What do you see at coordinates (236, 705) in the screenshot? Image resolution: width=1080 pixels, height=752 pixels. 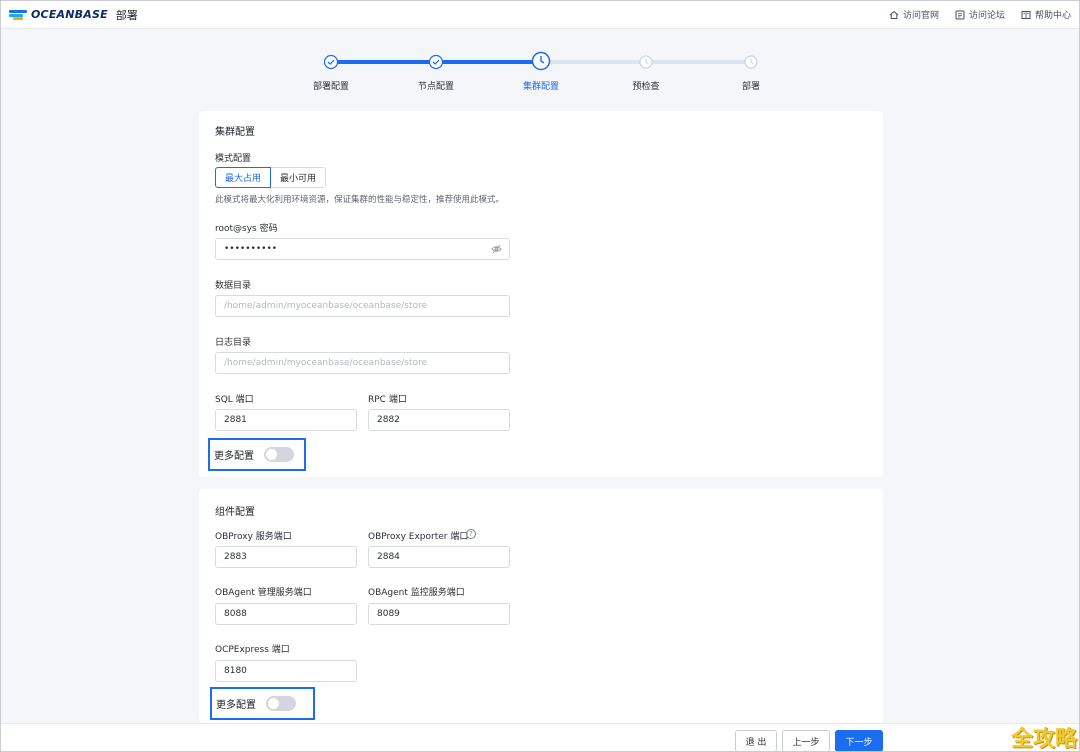 I see `component-more-config-label: 更多配置` at bounding box center [236, 705].